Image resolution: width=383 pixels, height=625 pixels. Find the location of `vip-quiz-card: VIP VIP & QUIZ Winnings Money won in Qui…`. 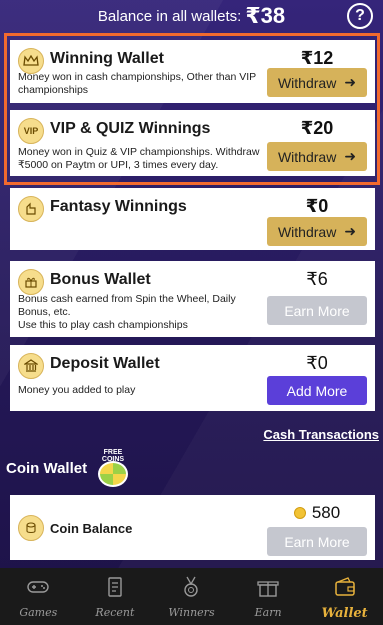

vip-quiz-card: VIP VIP & QUIZ Winnings Money won in Qui… is located at coordinates (192, 143).